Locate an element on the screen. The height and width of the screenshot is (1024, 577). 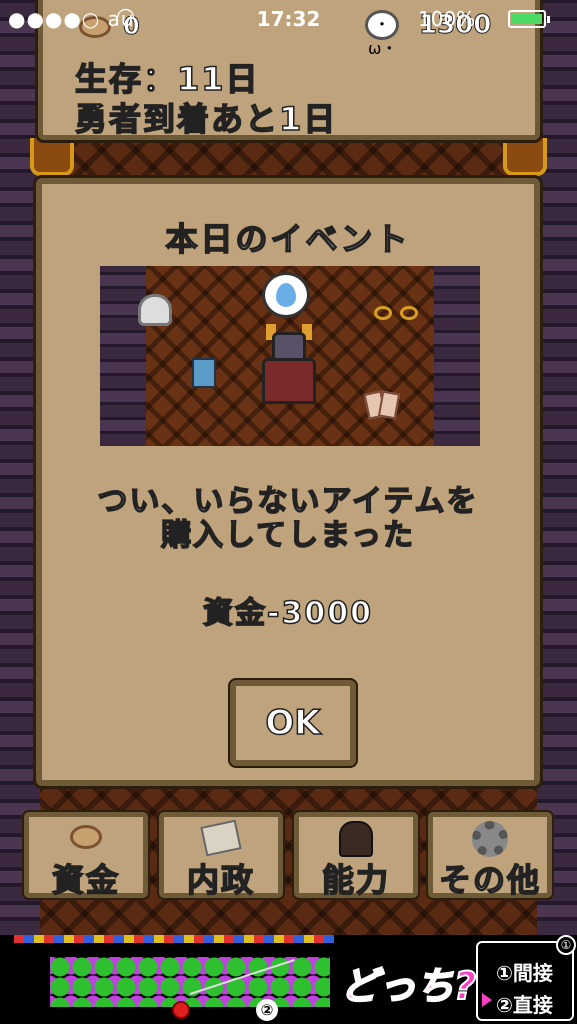
monster-icon is located at coordinates (356, 839).